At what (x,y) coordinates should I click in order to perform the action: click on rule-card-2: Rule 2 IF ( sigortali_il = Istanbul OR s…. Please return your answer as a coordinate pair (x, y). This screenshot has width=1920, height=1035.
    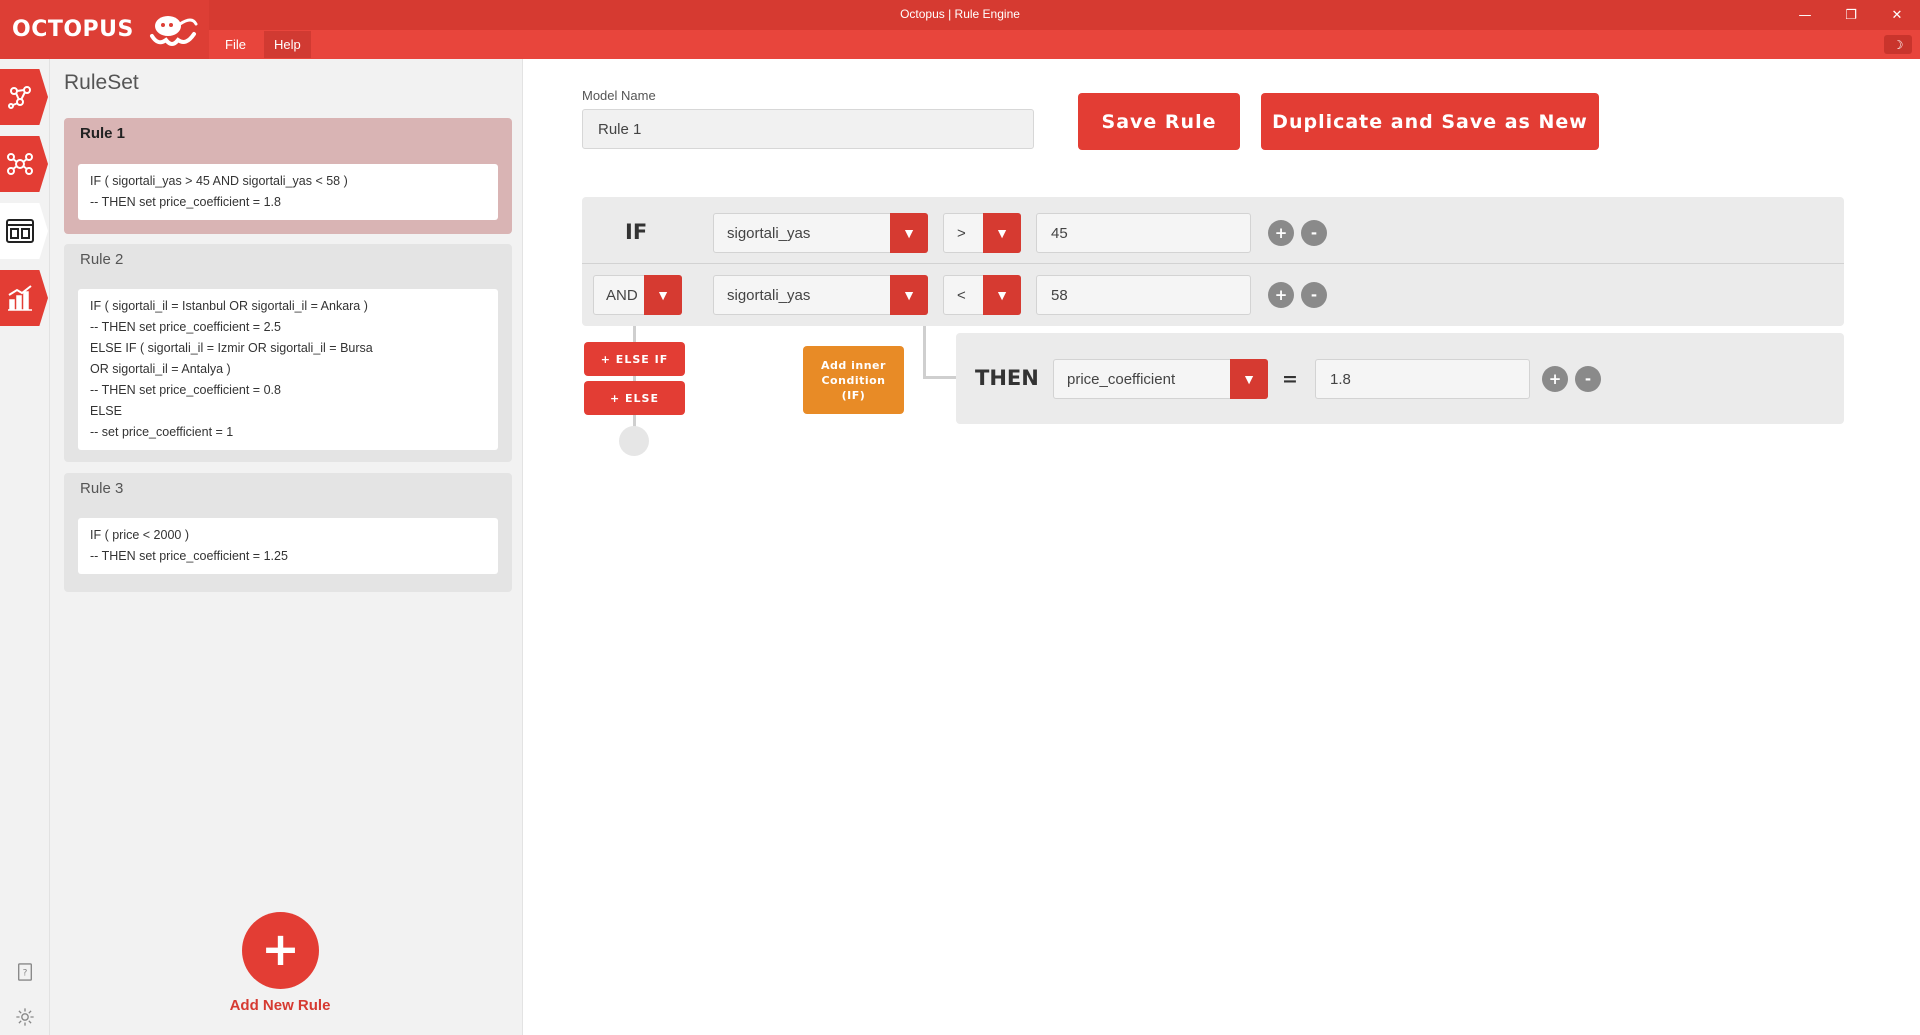
    Looking at the image, I should click on (288, 353).